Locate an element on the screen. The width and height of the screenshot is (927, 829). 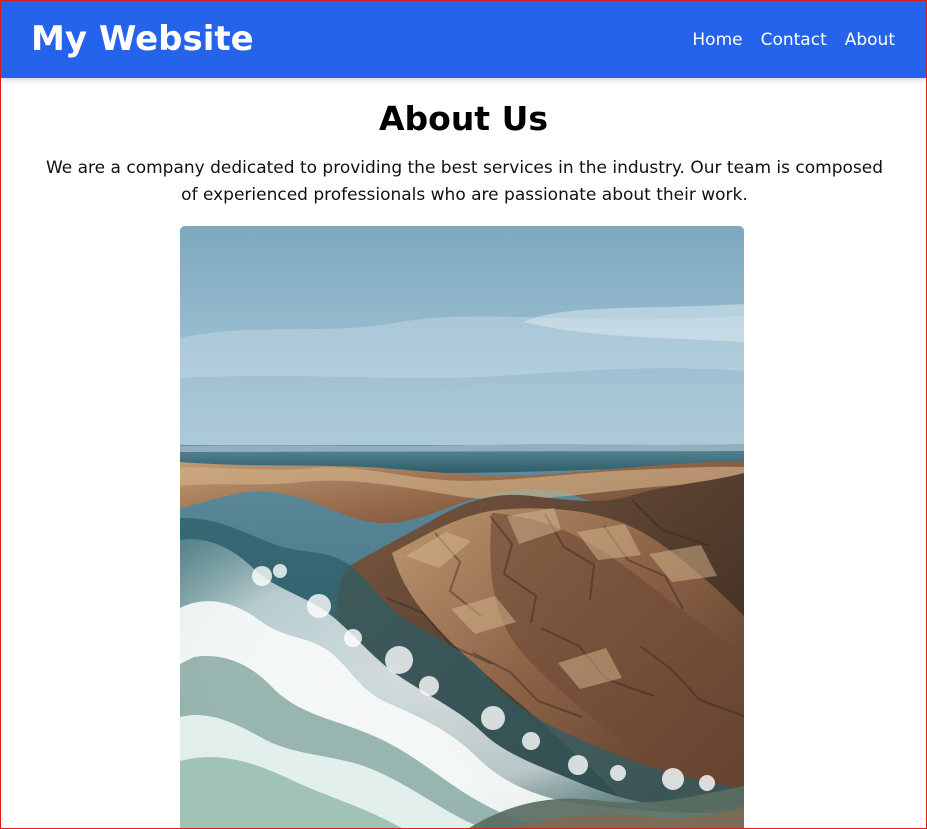
site-brand: My Website is located at coordinates (142, 39).